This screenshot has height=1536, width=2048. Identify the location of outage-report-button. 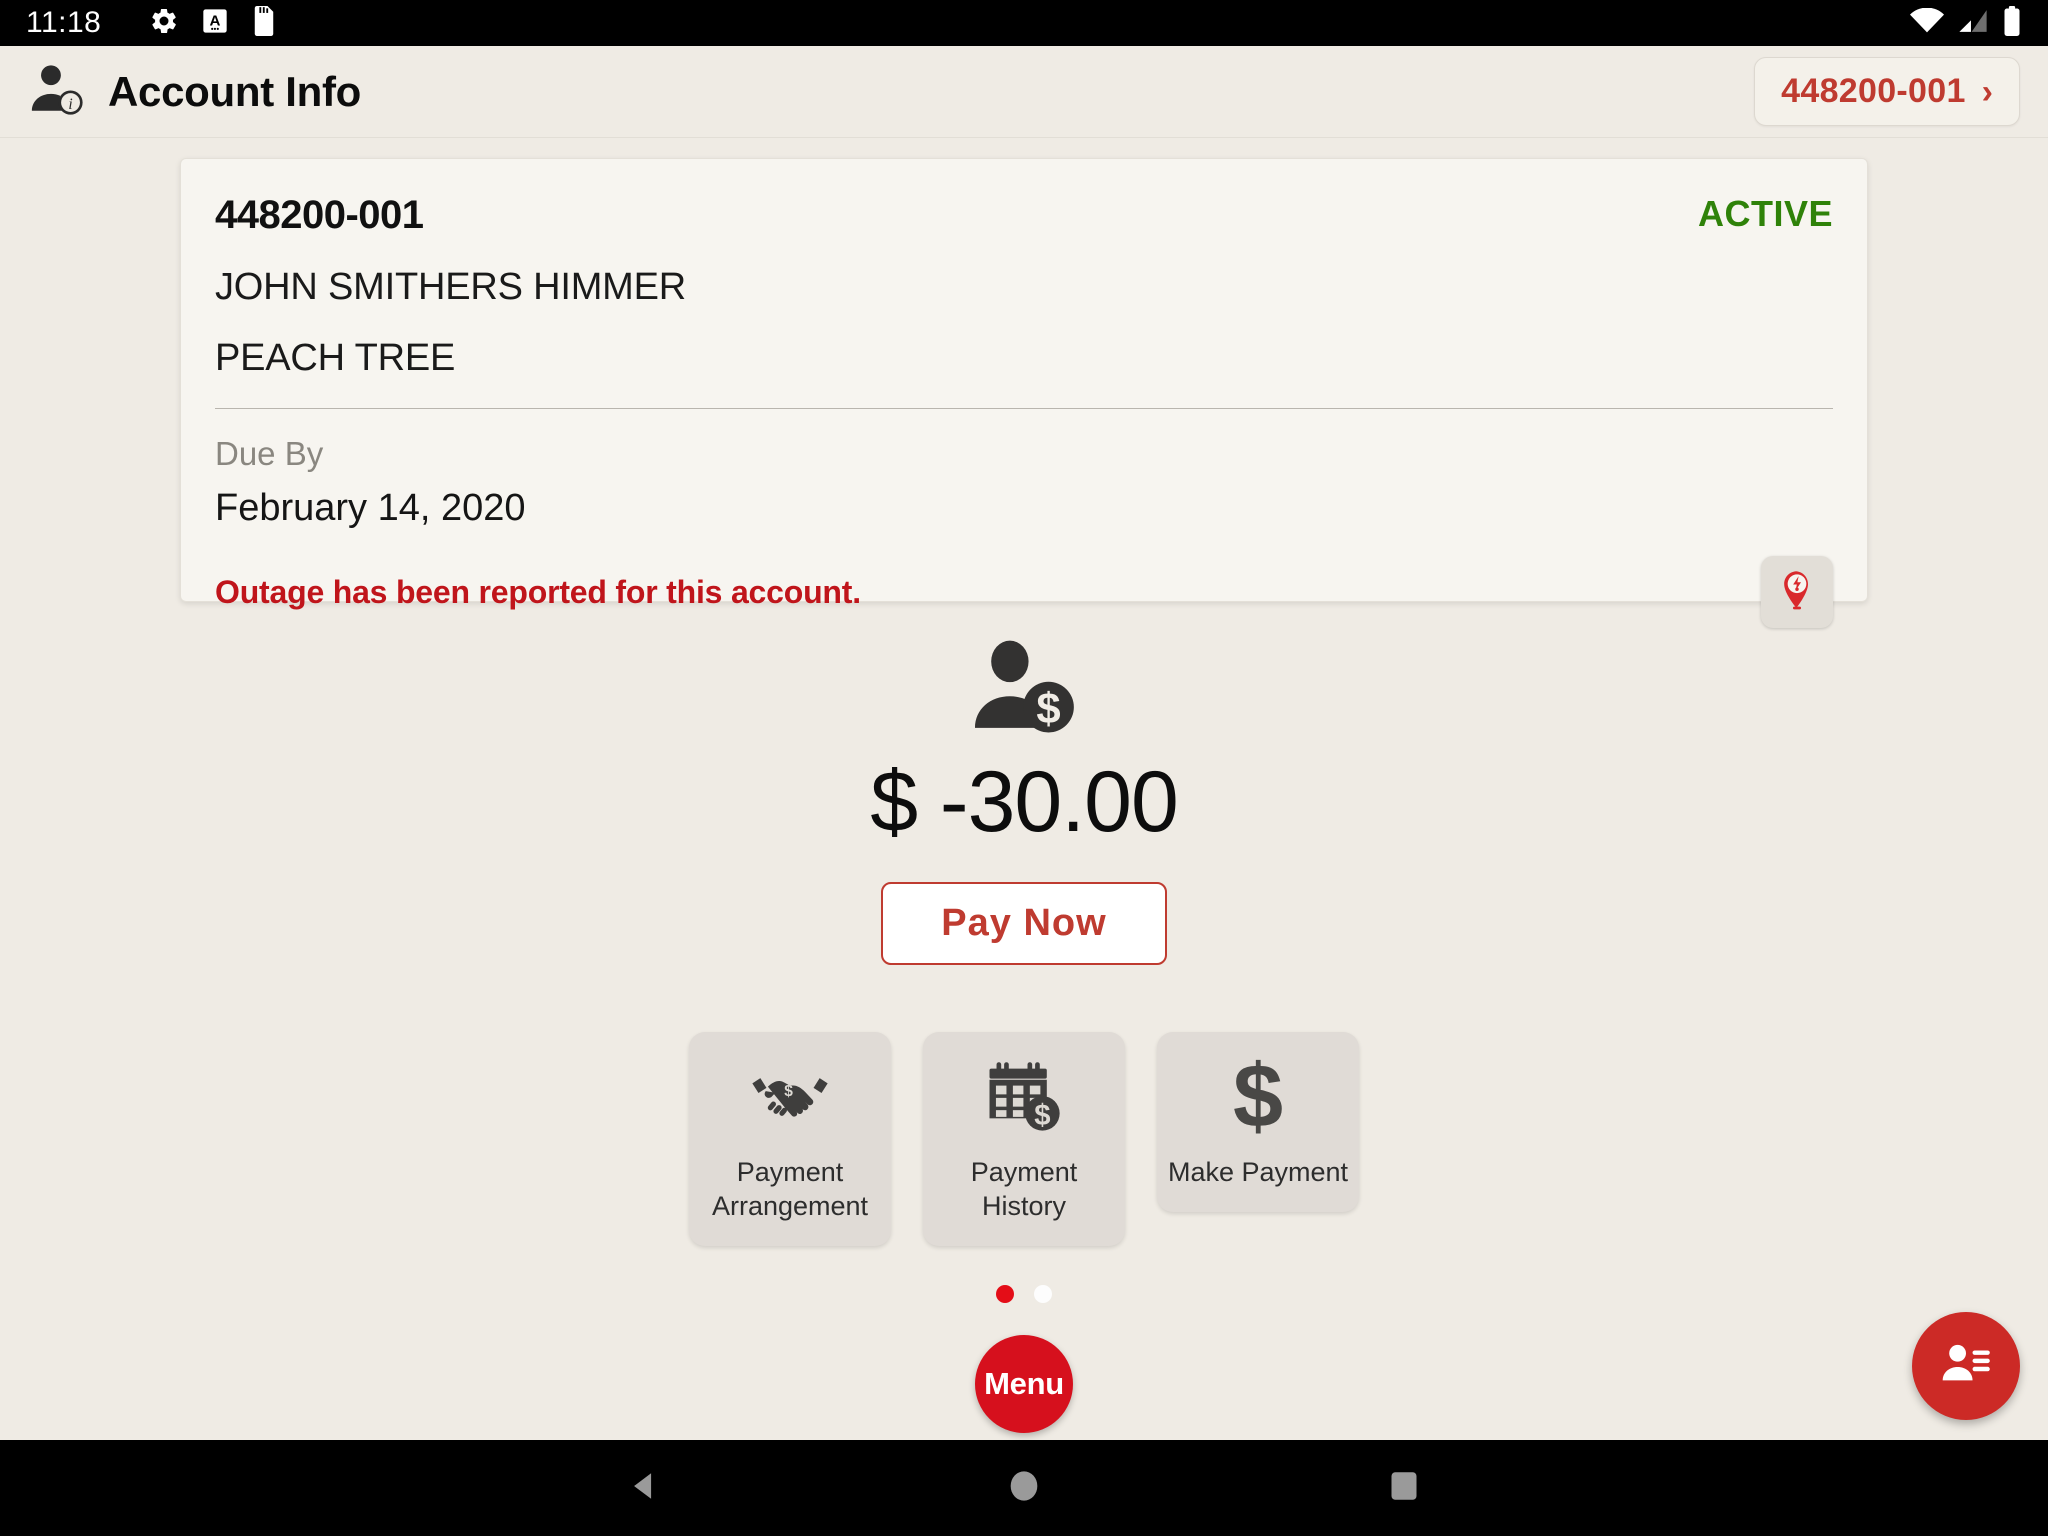
(1797, 592).